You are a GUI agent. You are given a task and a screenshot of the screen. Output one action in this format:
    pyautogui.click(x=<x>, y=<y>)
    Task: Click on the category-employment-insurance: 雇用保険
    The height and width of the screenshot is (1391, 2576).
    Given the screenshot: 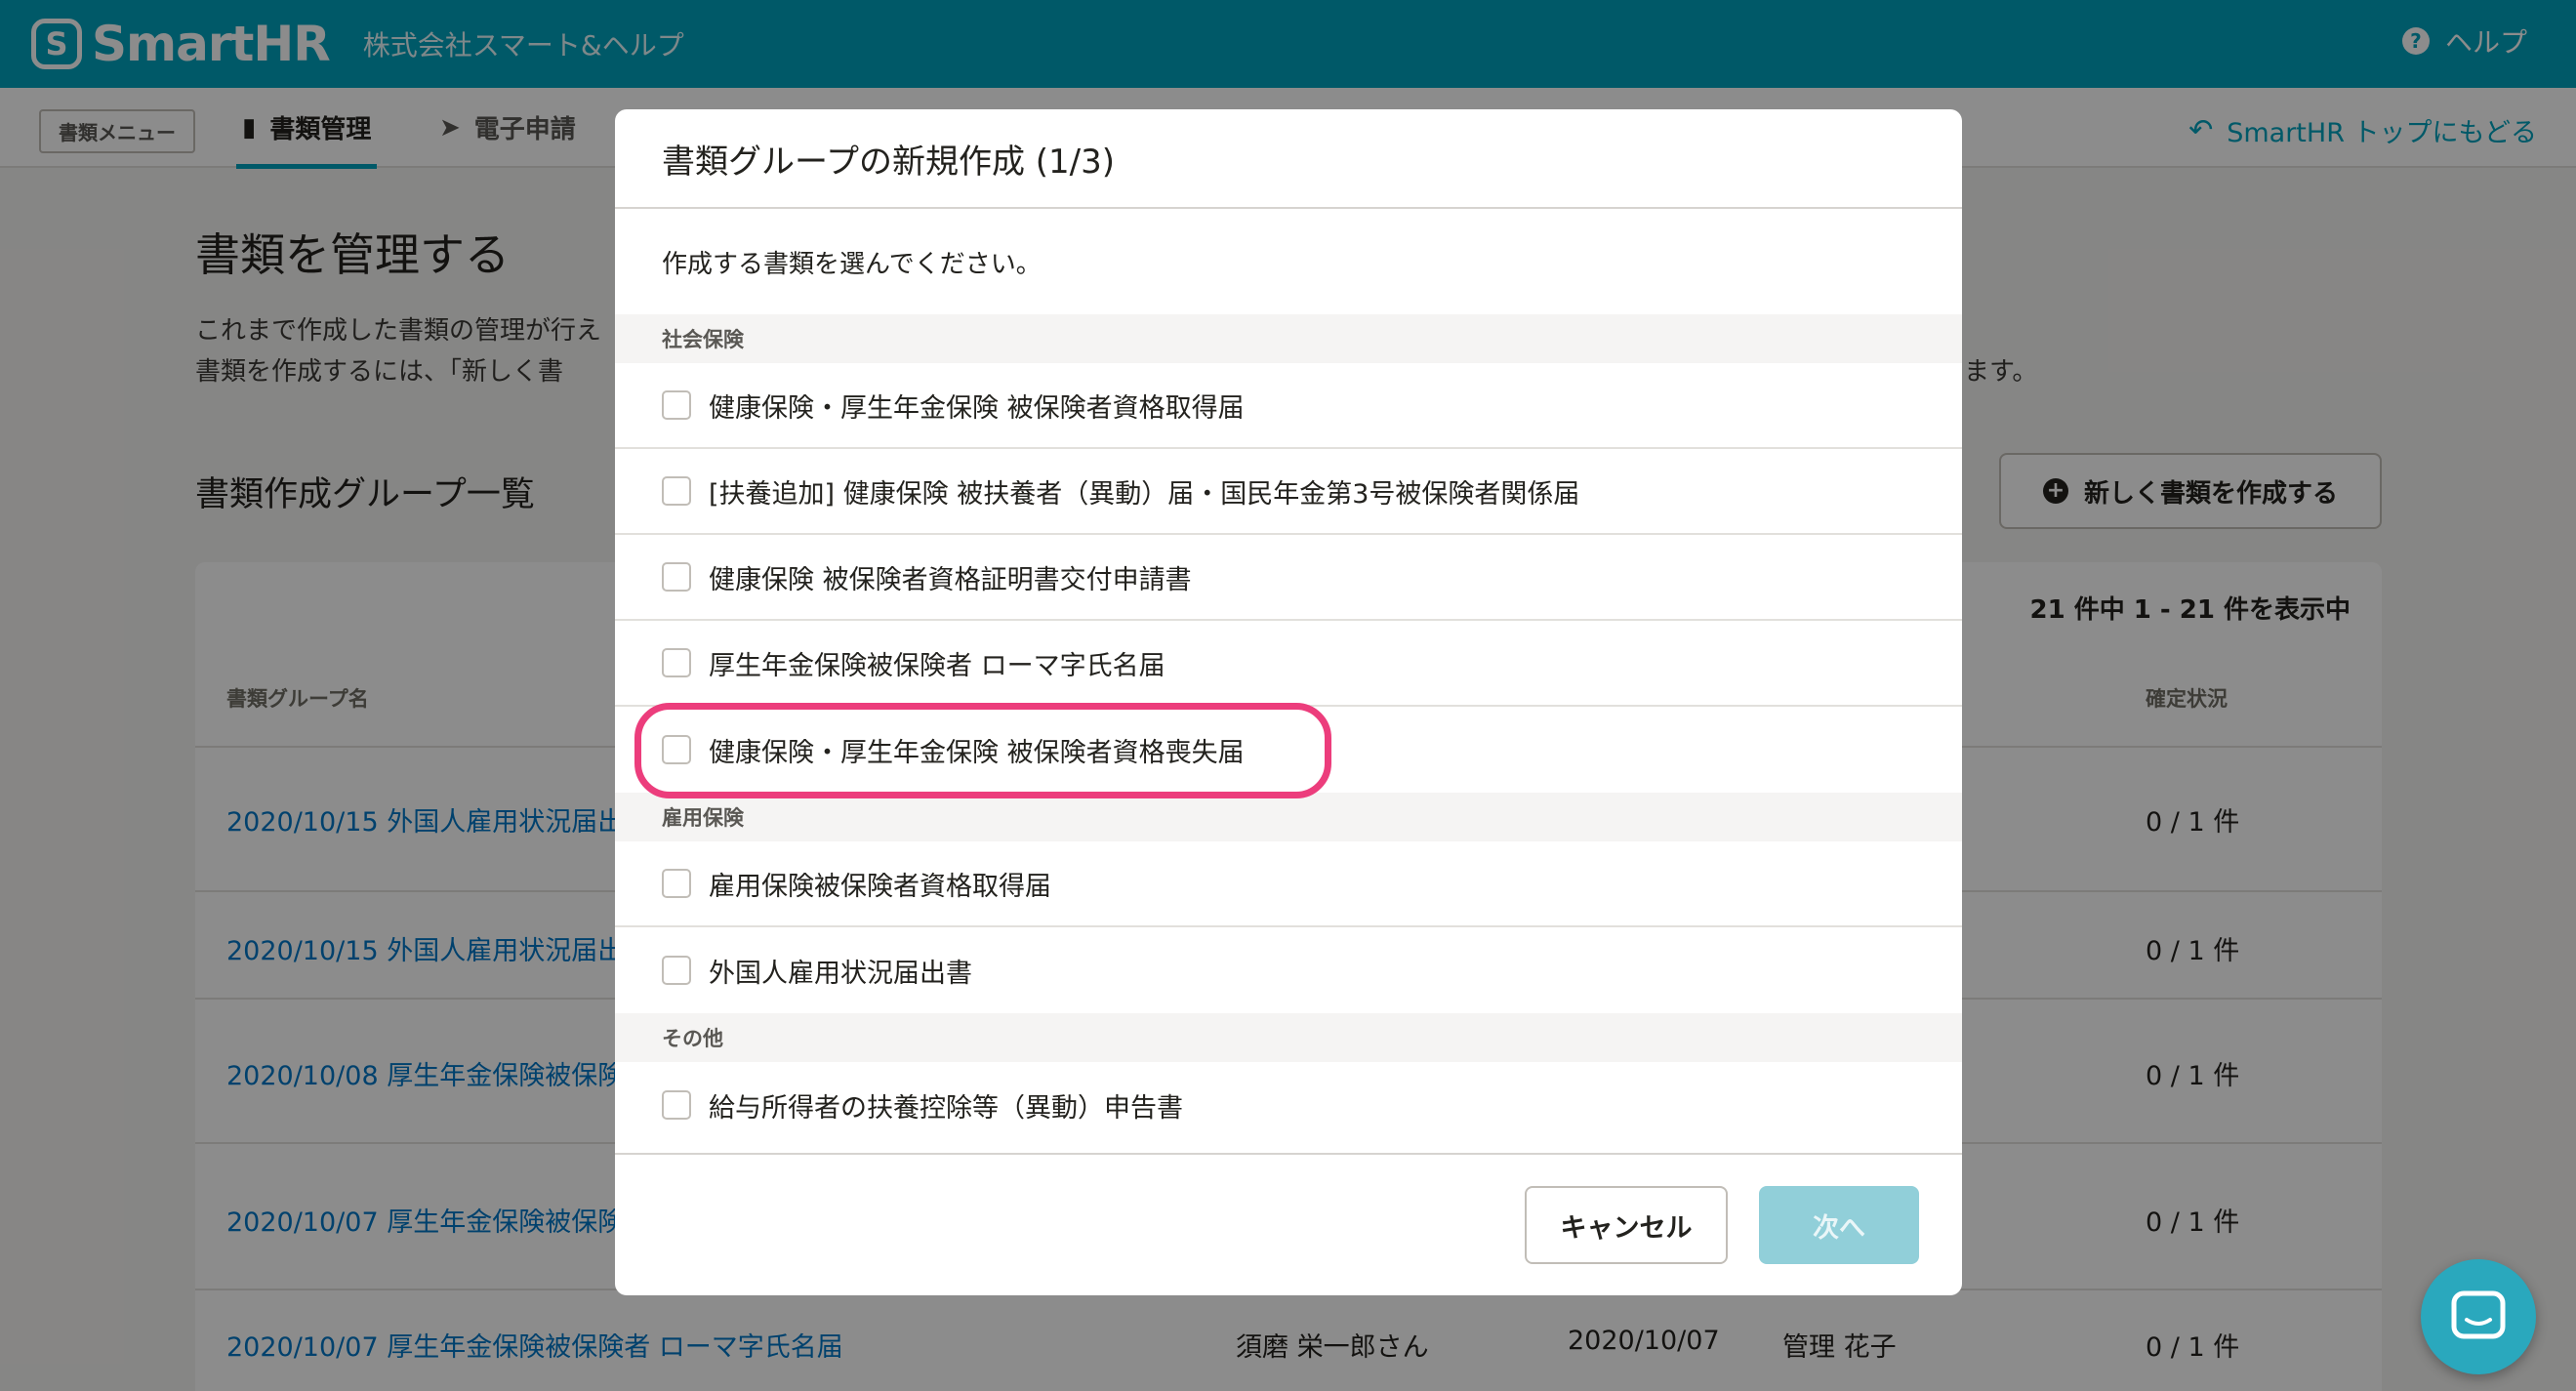 What is the action you would take?
    pyautogui.click(x=1288, y=817)
    